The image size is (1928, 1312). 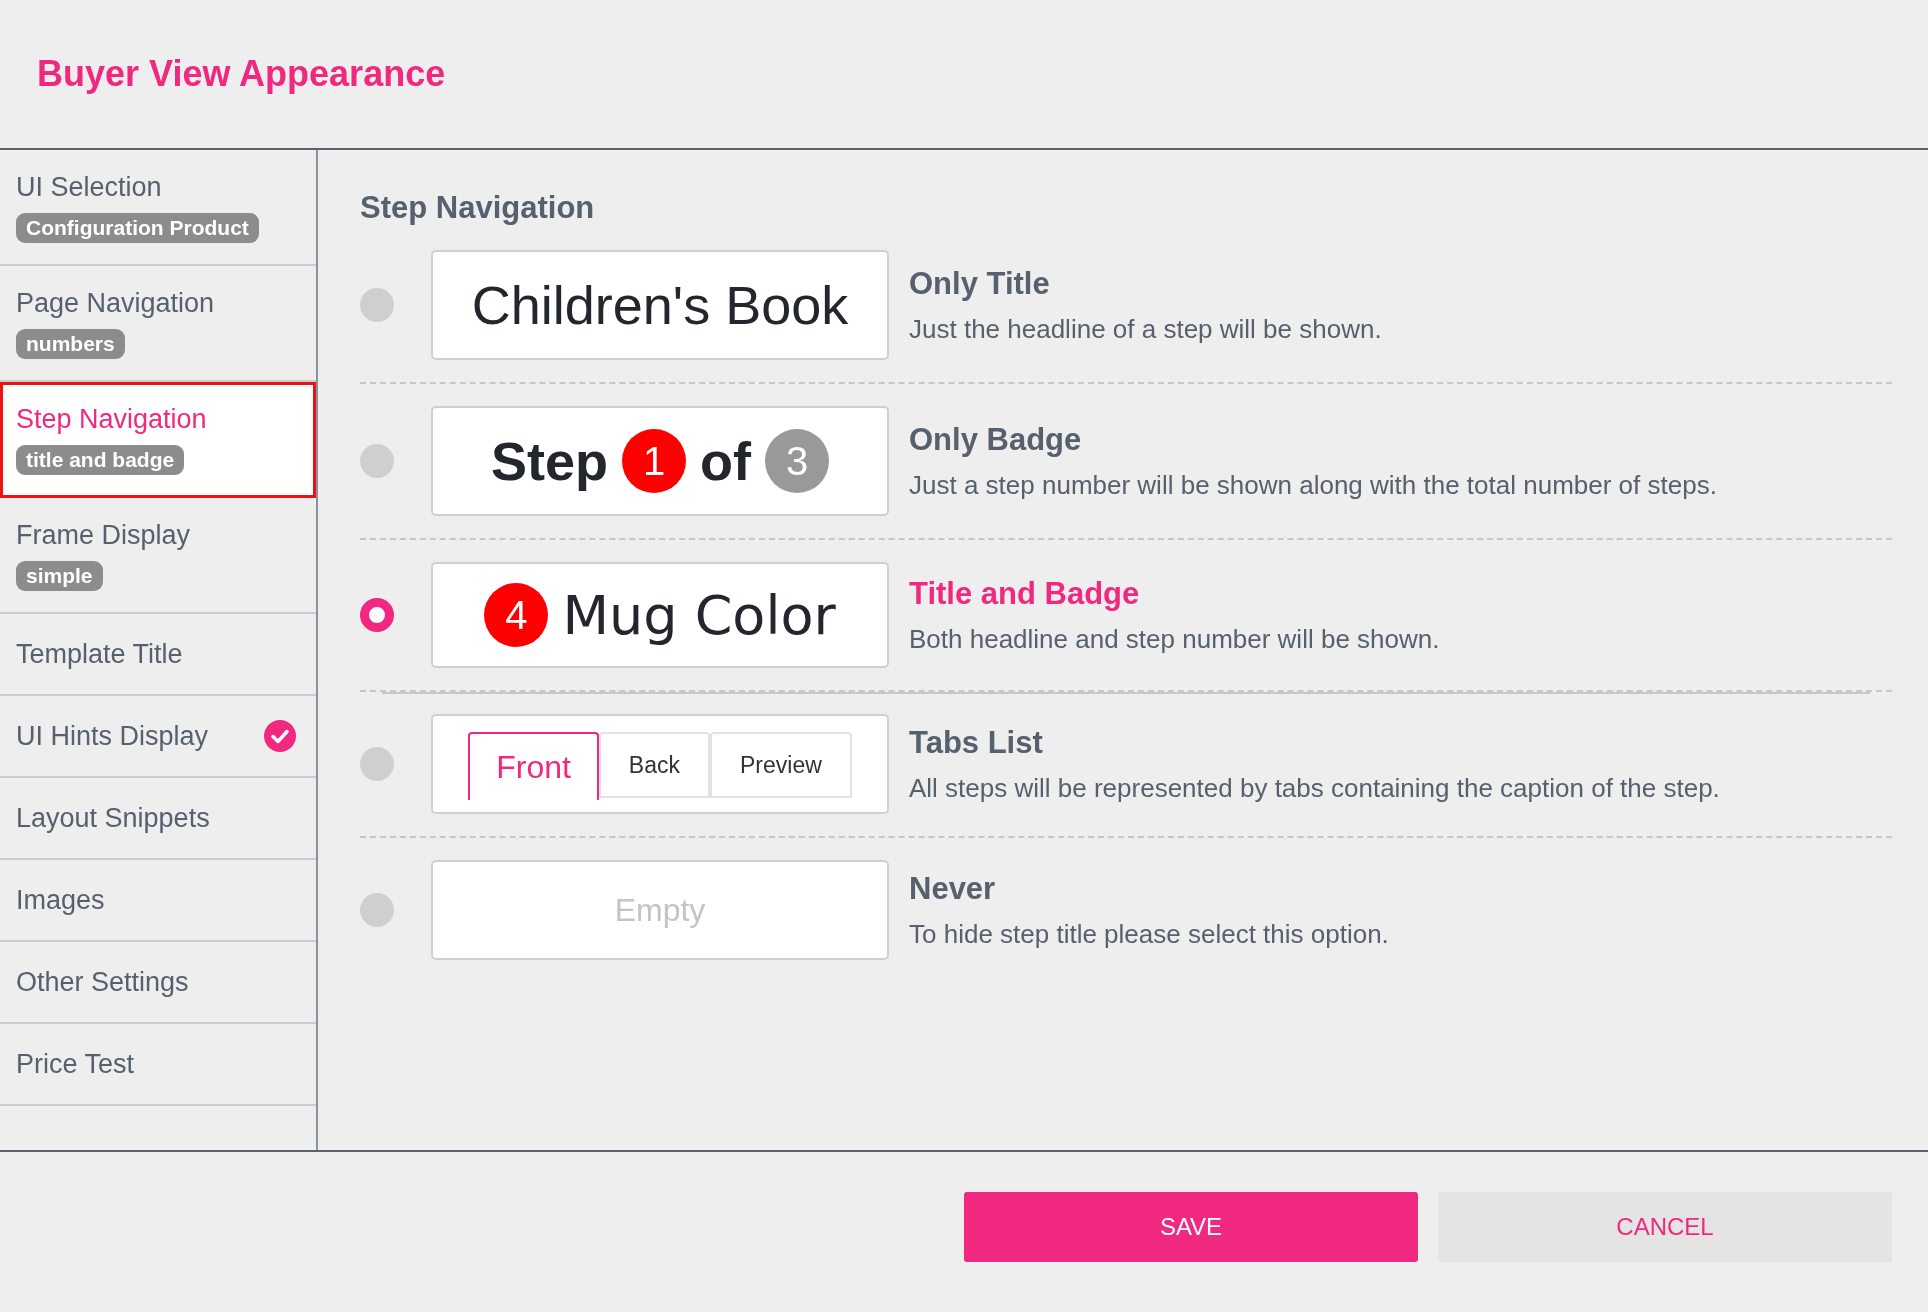 What do you see at coordinates (112, 736) in the screenshot?
I see `sidebar-label: UI Hints Display` at bounding box center [112, 736].